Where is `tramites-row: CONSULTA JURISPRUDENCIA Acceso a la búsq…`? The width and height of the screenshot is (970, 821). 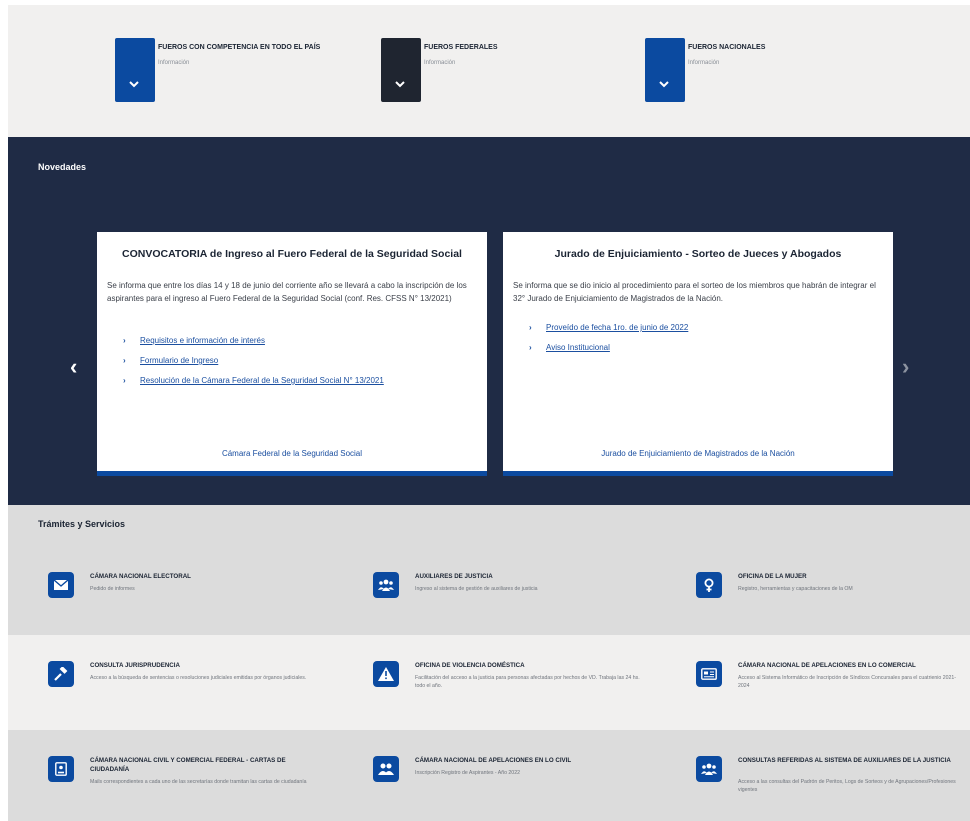
tramites-row: CONSULTA JURISPRUDENCIA Acceso a la búsq… is located at coordinates (489, 682).